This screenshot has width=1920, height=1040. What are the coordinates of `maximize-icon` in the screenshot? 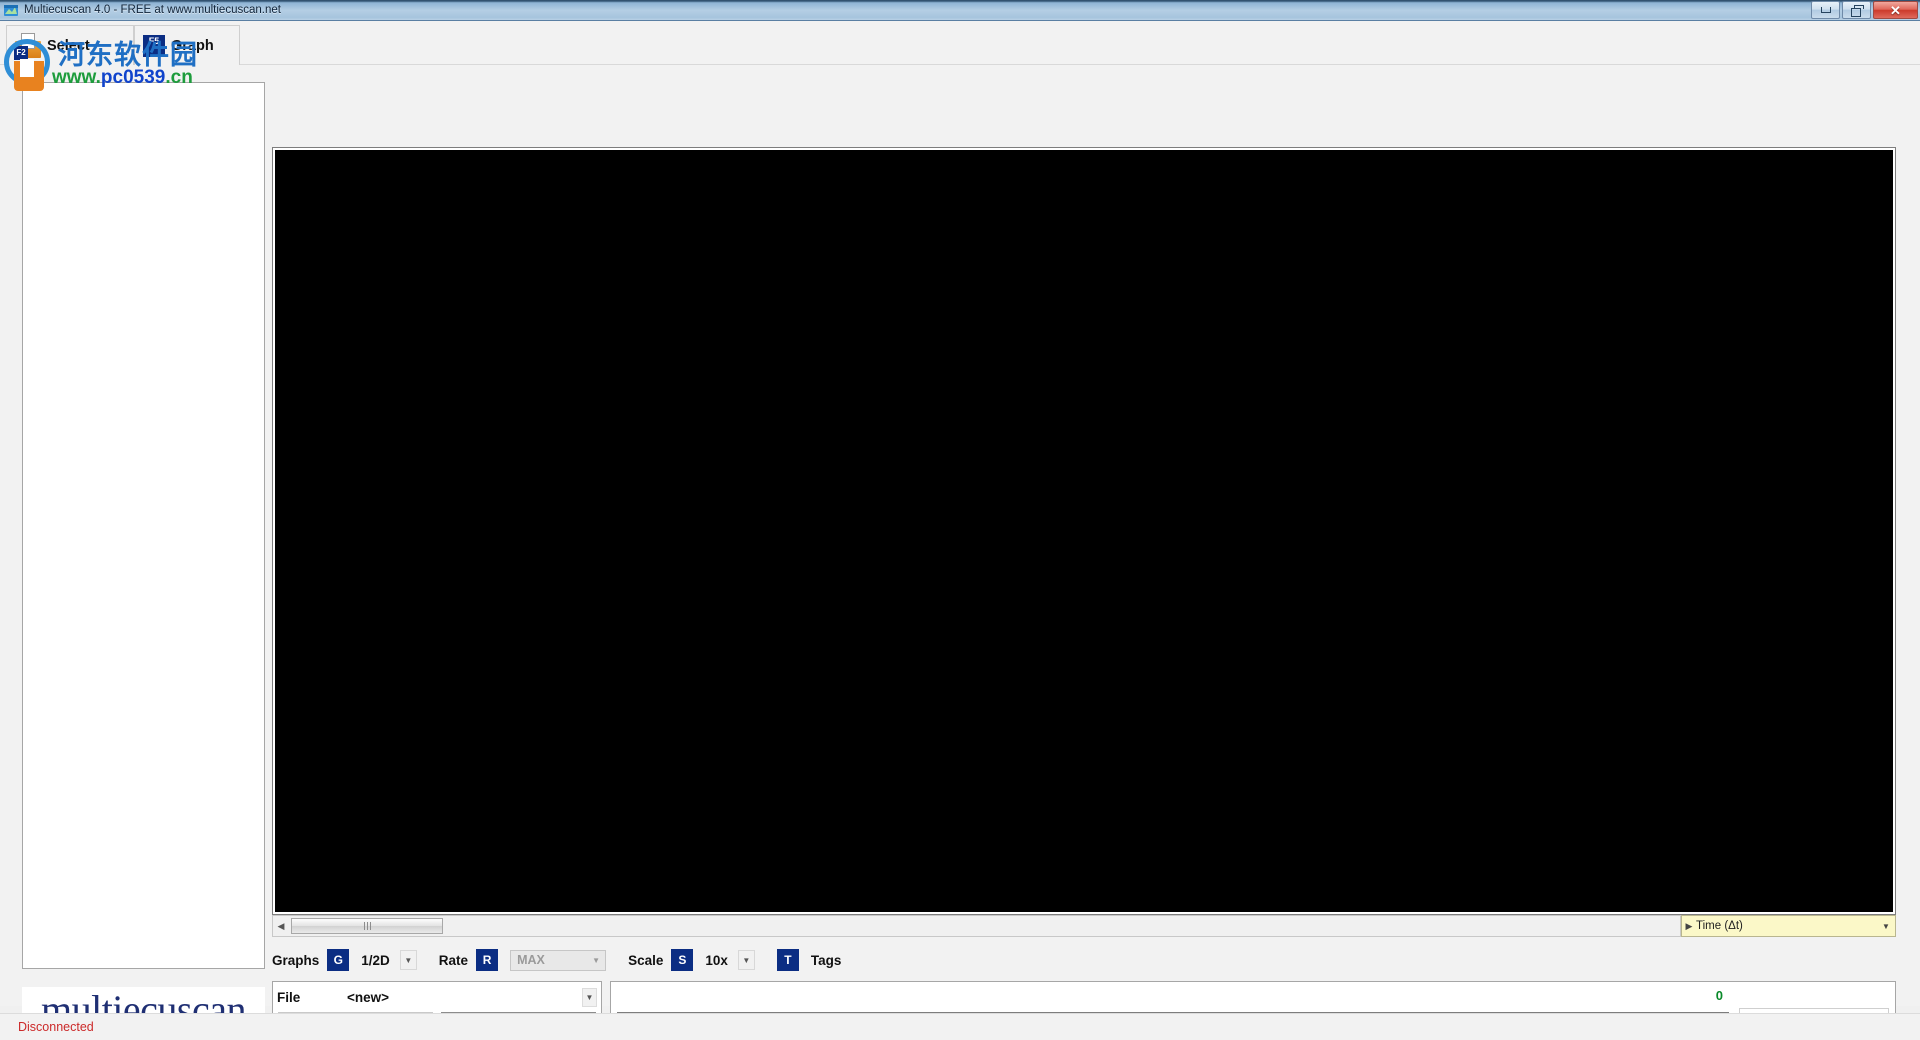 It's located at (1857, 11).